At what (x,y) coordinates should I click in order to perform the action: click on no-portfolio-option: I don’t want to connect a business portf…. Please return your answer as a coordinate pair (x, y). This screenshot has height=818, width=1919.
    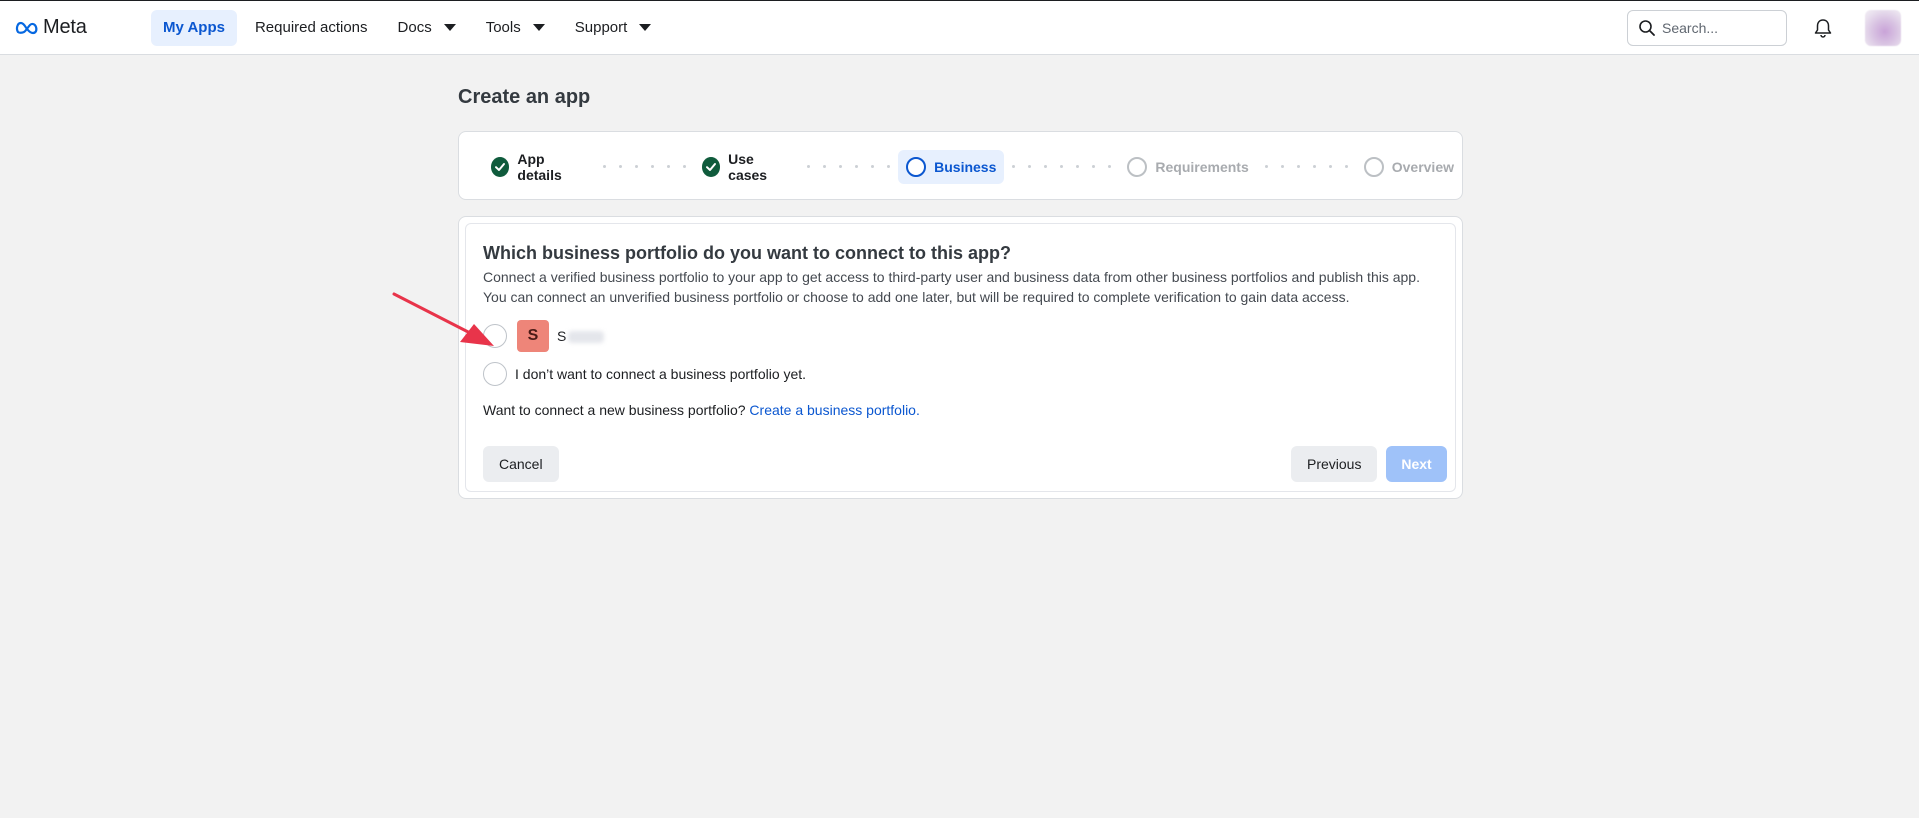
    Looking at the image, I should click on (644, 374).